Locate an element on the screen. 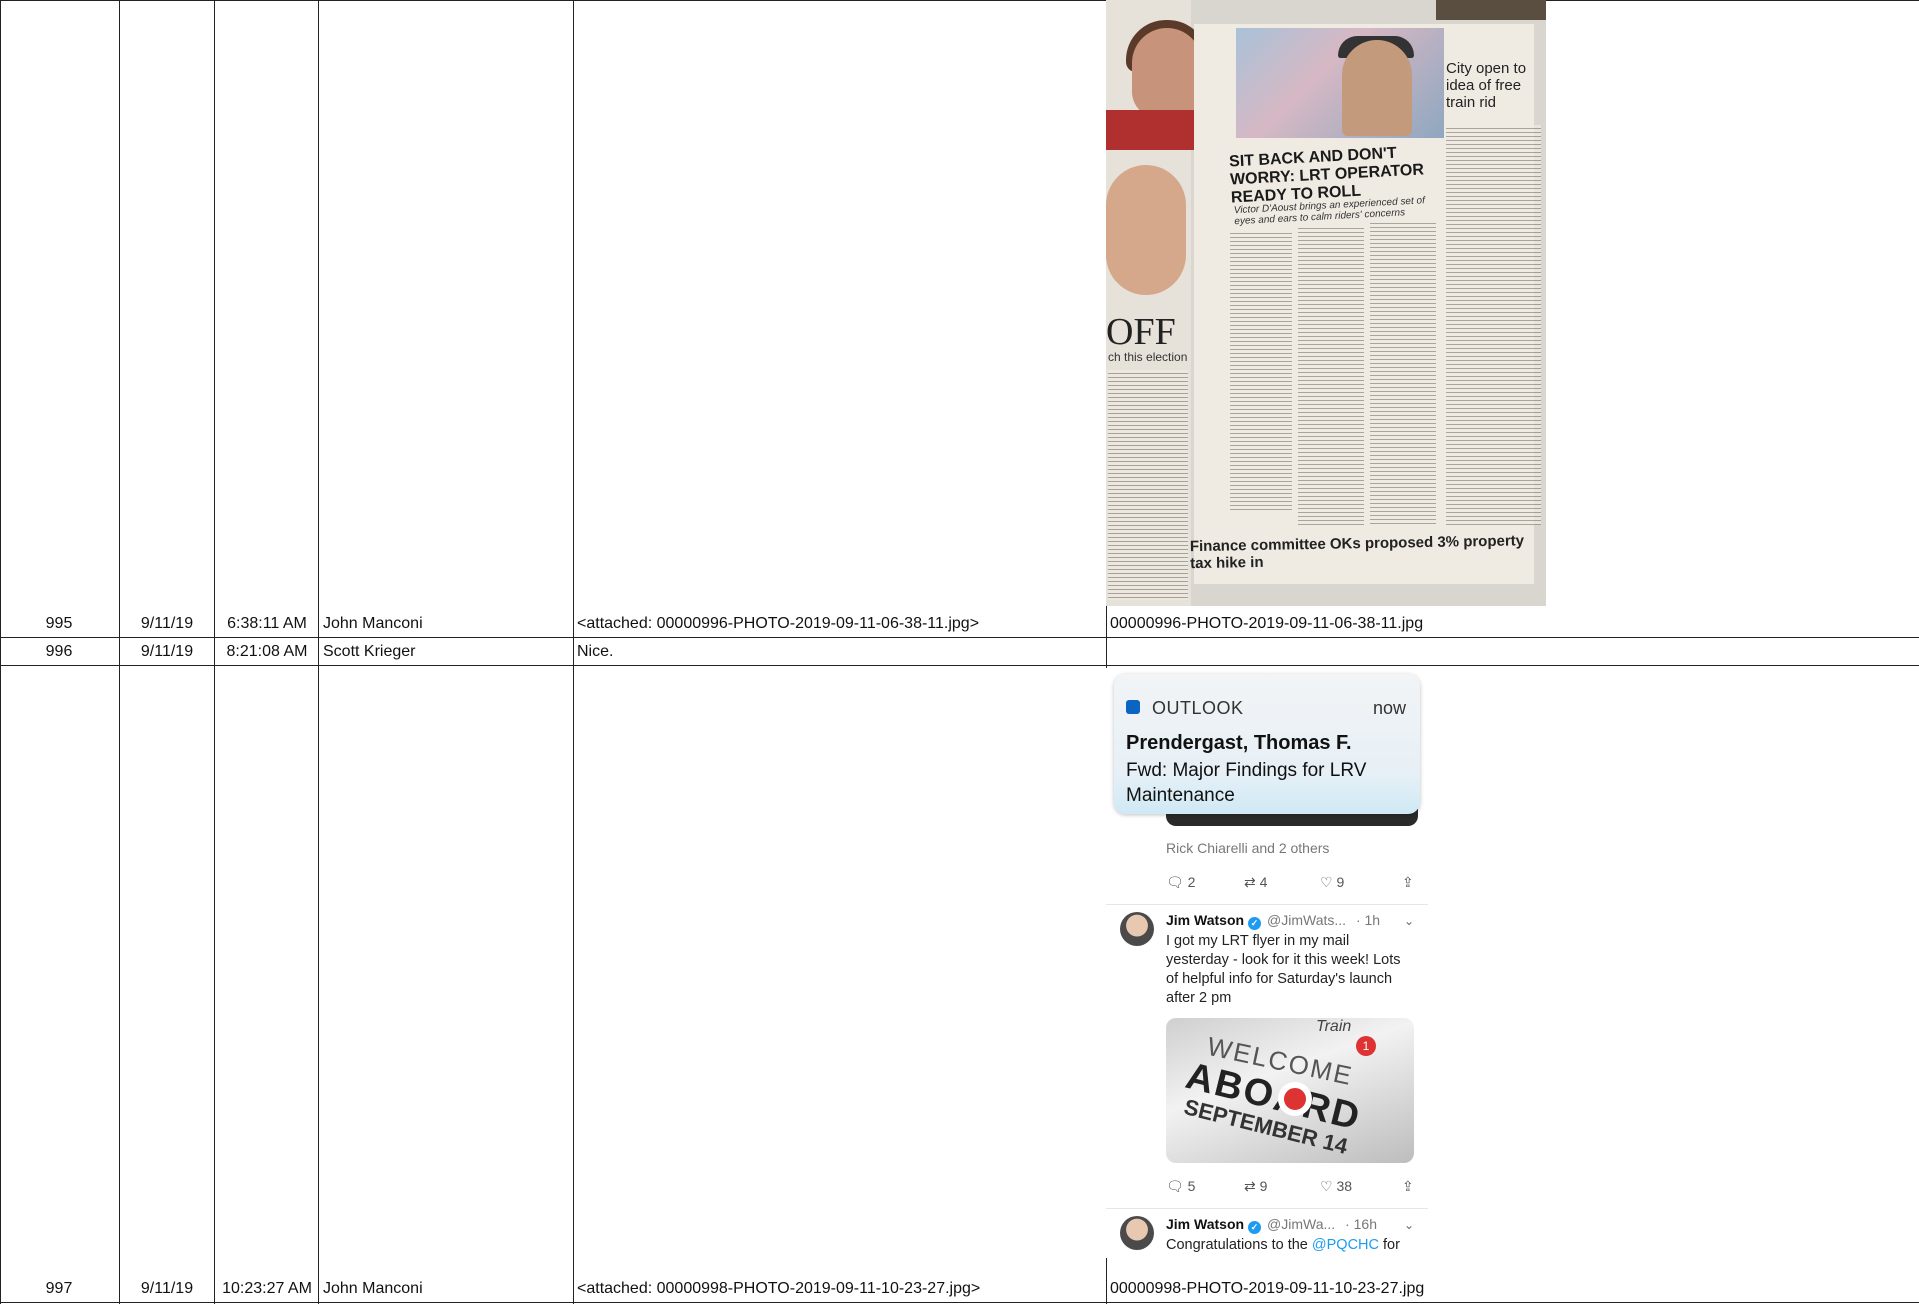  tweet-text: Congratulations to the @PQCHC for is located at coordinates (1291, 1245).